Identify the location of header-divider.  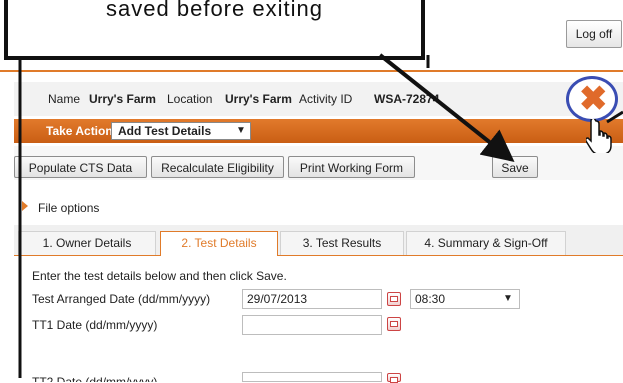
(311, 71).